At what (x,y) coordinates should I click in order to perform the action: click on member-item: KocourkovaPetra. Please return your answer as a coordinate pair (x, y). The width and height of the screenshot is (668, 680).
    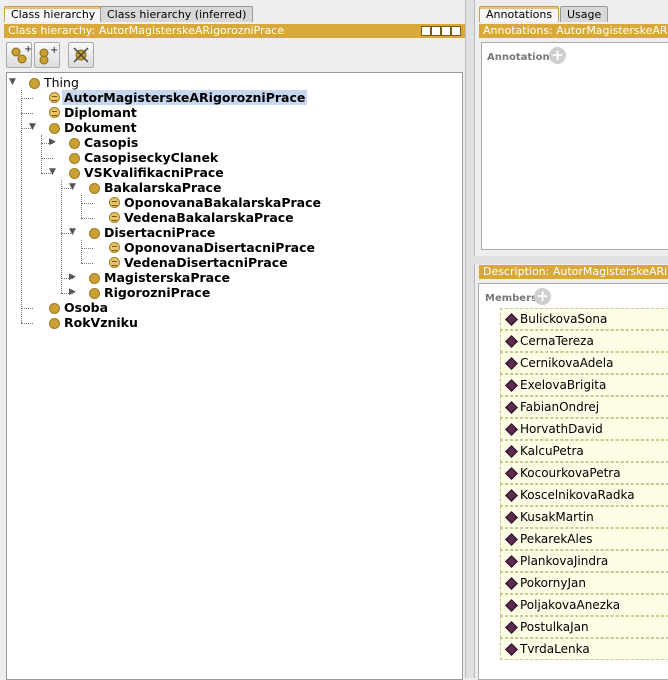
    Looking at the image, I should click on (584, 473).